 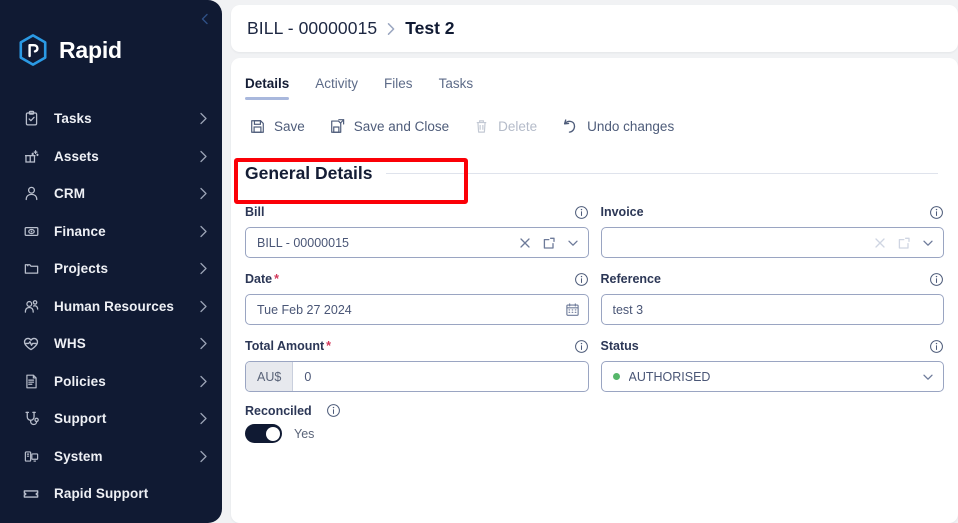 What do you see at coordinates (272, 433) in the screenshot?
I see `toggle-knob` at bounding box center [272, 433].